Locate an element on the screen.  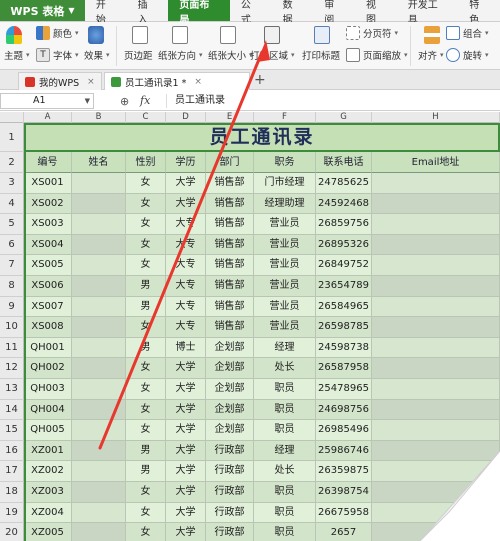
table-cell: XZ001 is located at coordinates (48, 451).